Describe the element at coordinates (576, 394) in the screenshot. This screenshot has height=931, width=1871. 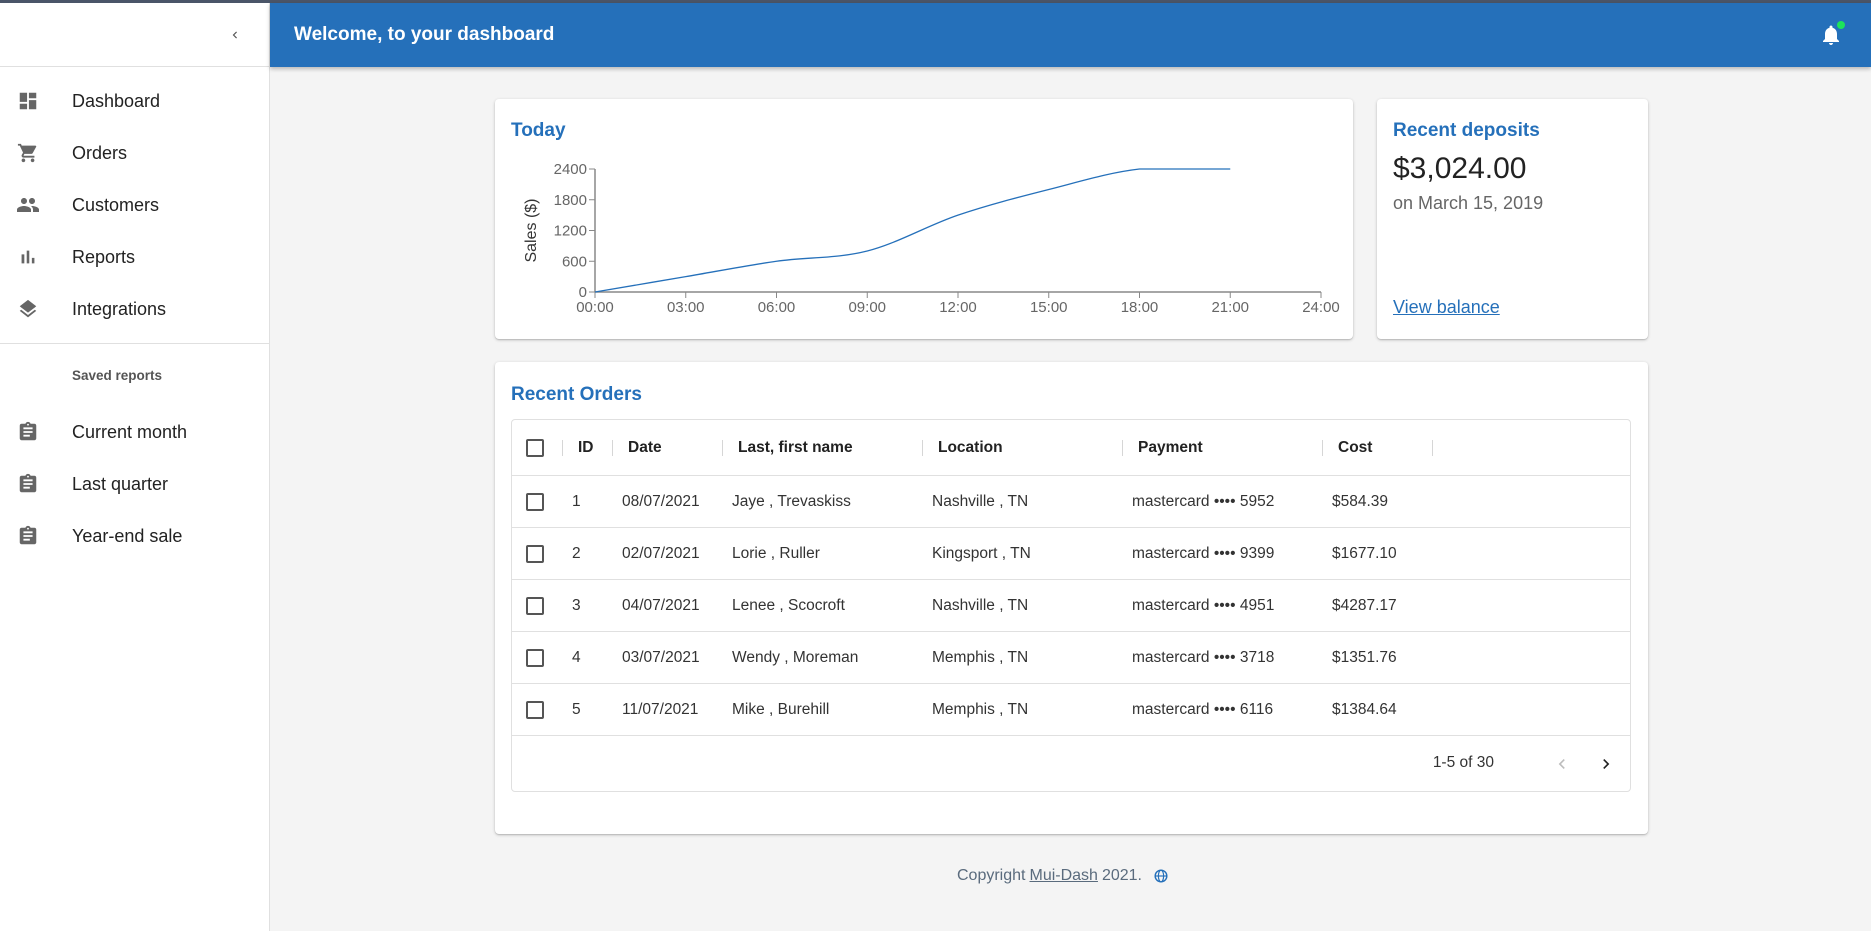
I see `orders-title: Recent Orders` at that location.